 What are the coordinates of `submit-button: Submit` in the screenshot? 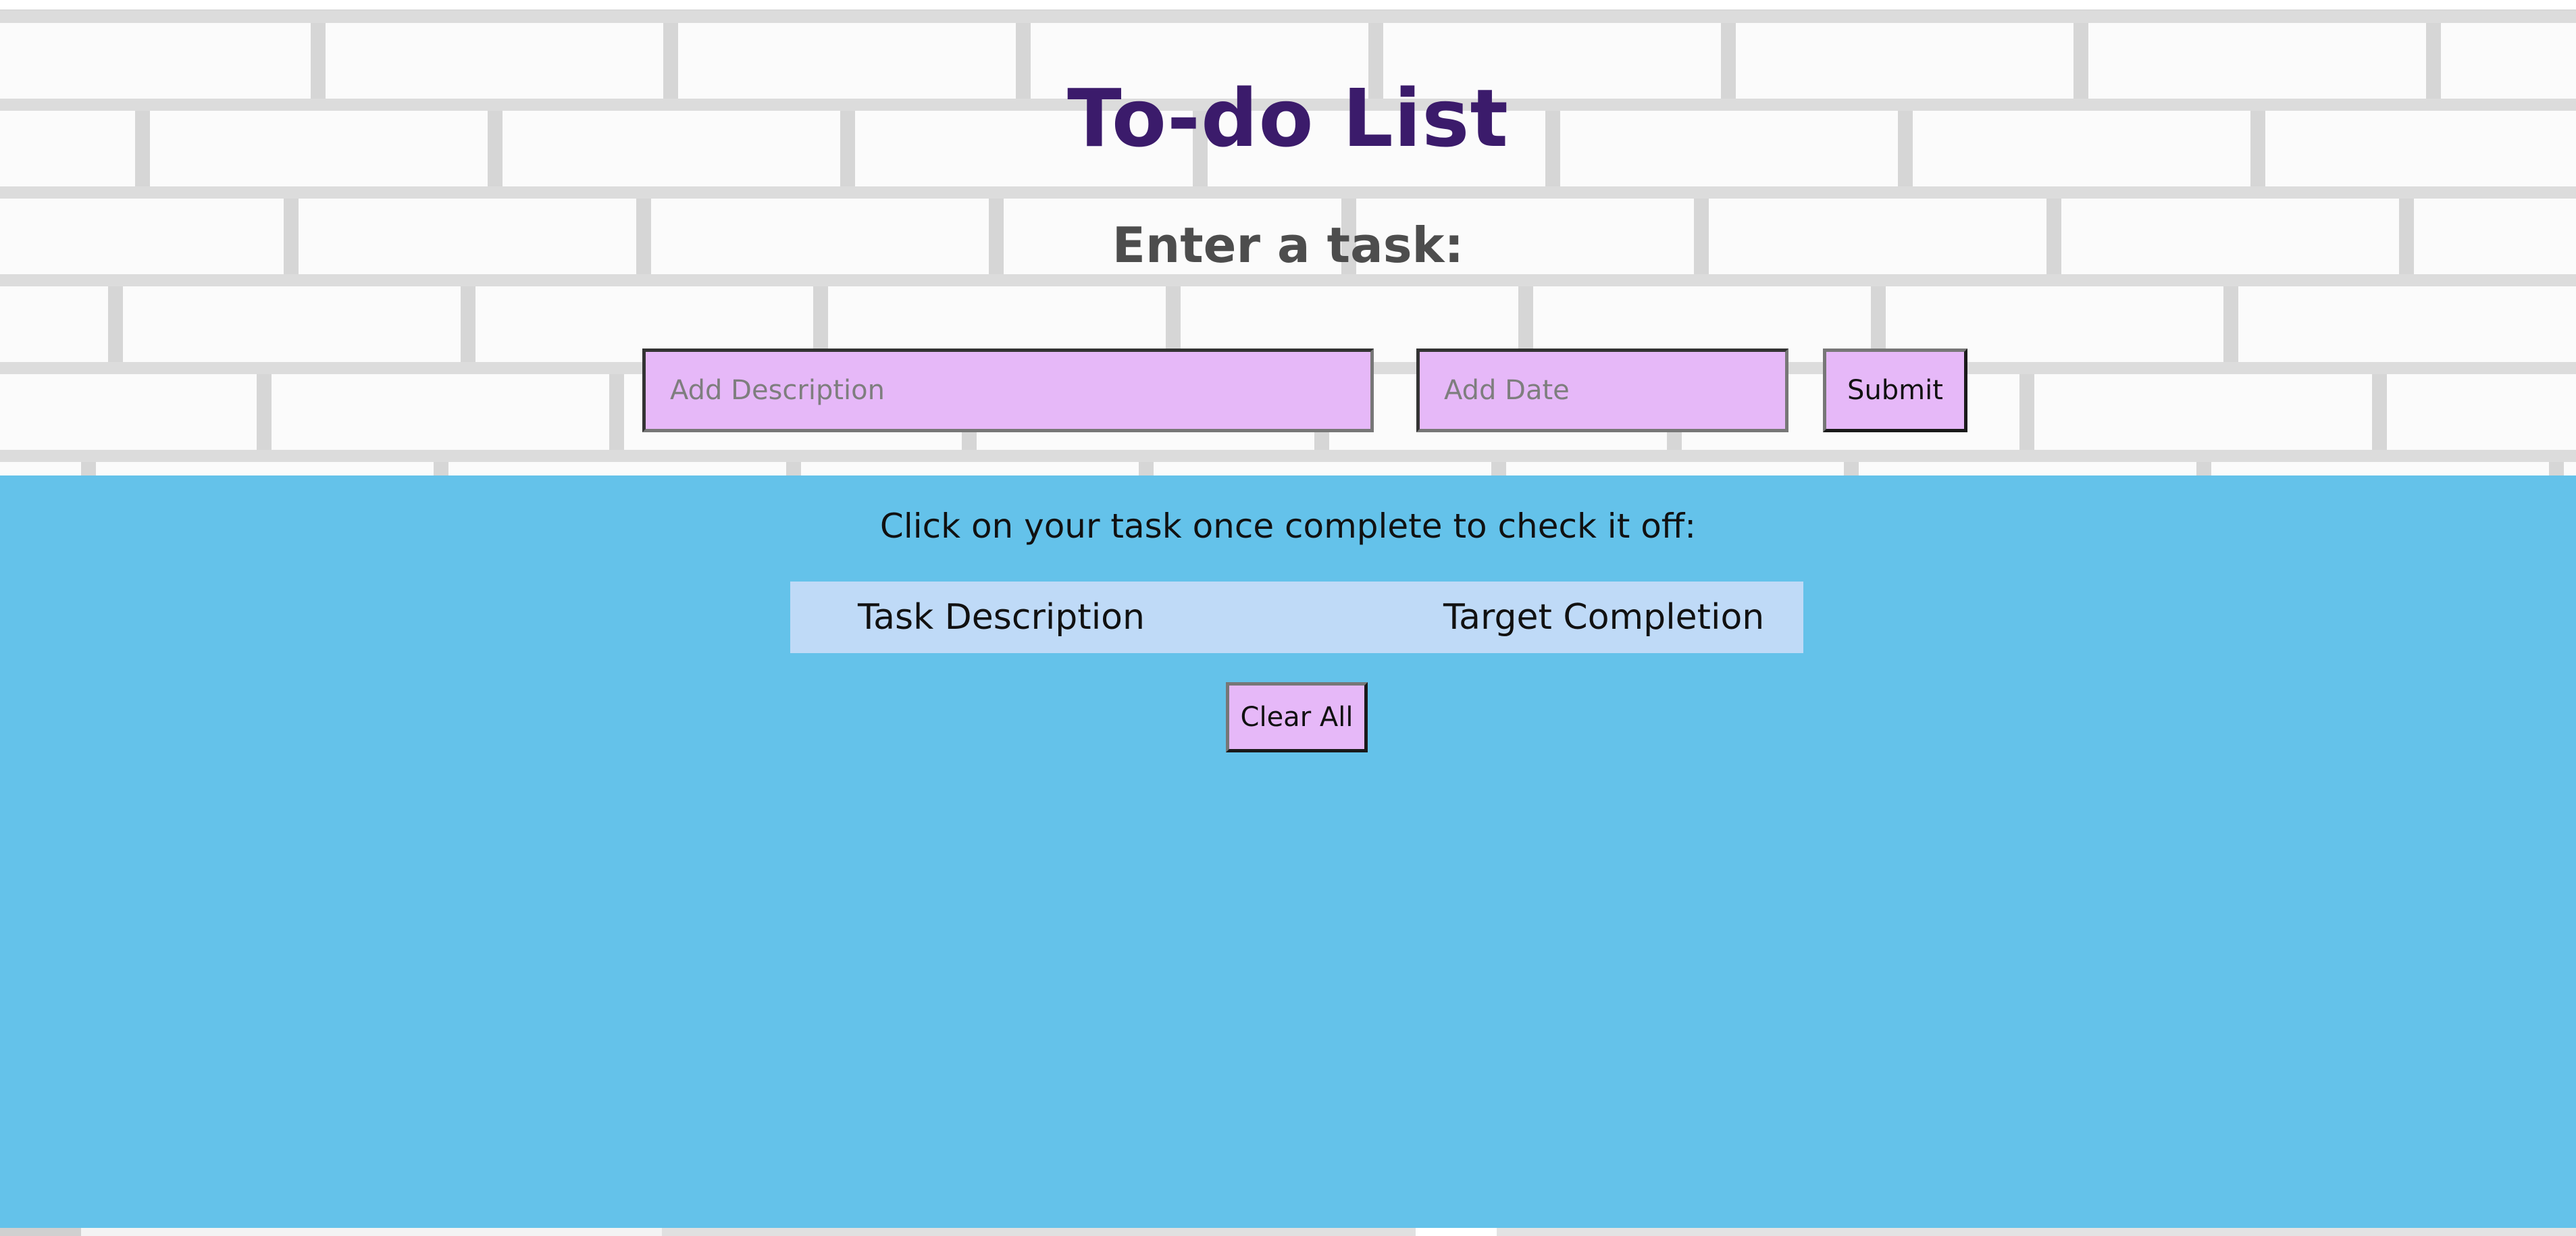 It's located at (1895, 390).